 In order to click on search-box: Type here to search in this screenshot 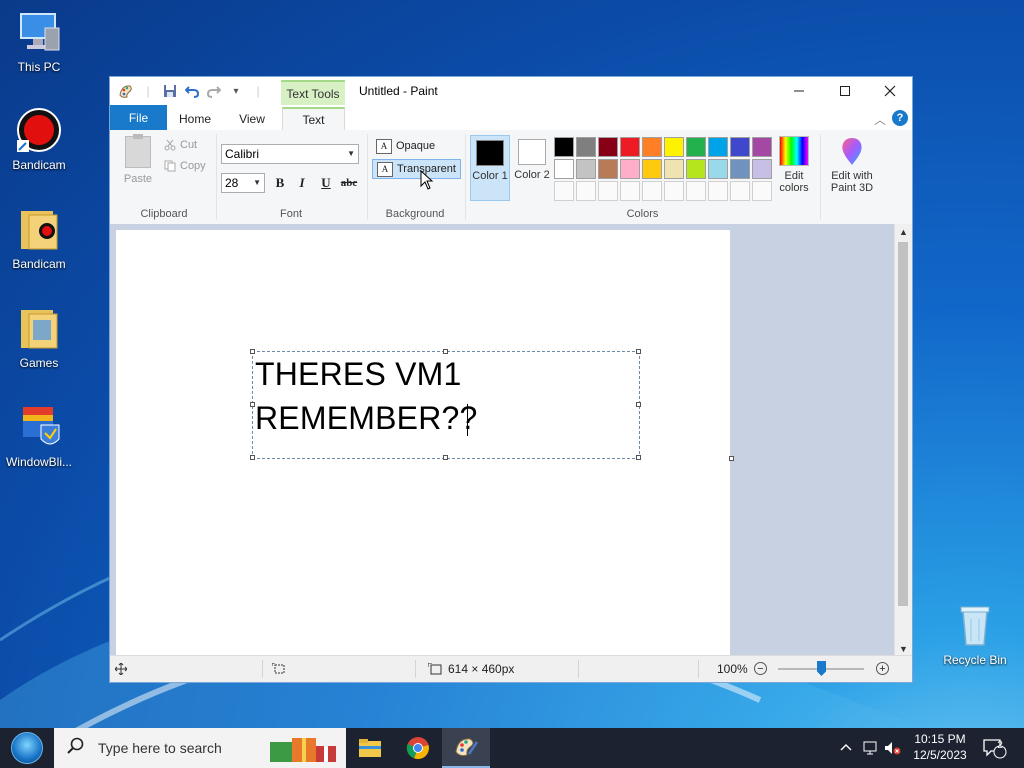, I will do `click(200, 748)`.